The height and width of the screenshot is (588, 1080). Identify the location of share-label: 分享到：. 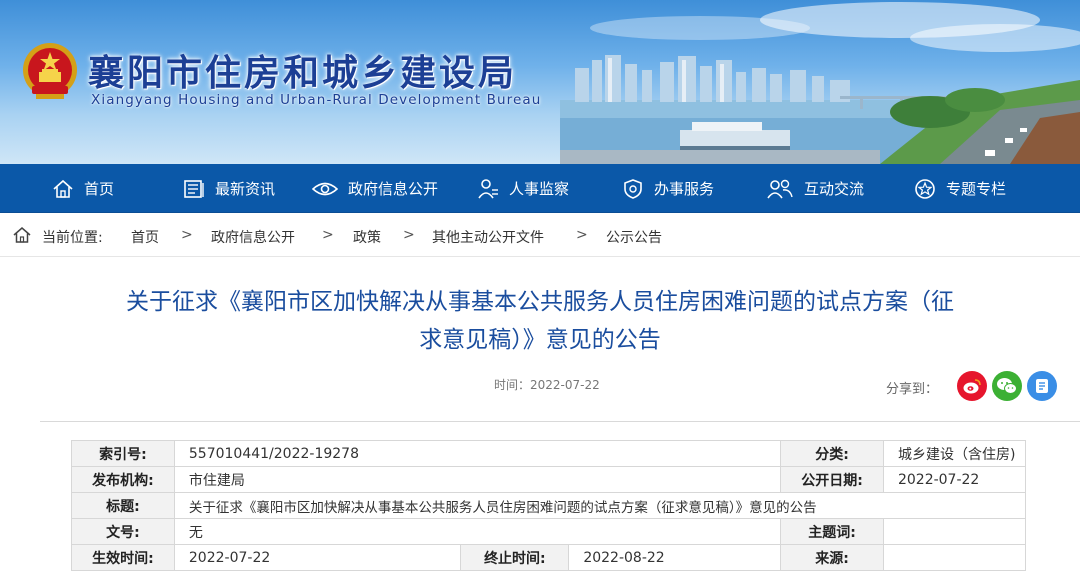
(912, 389).